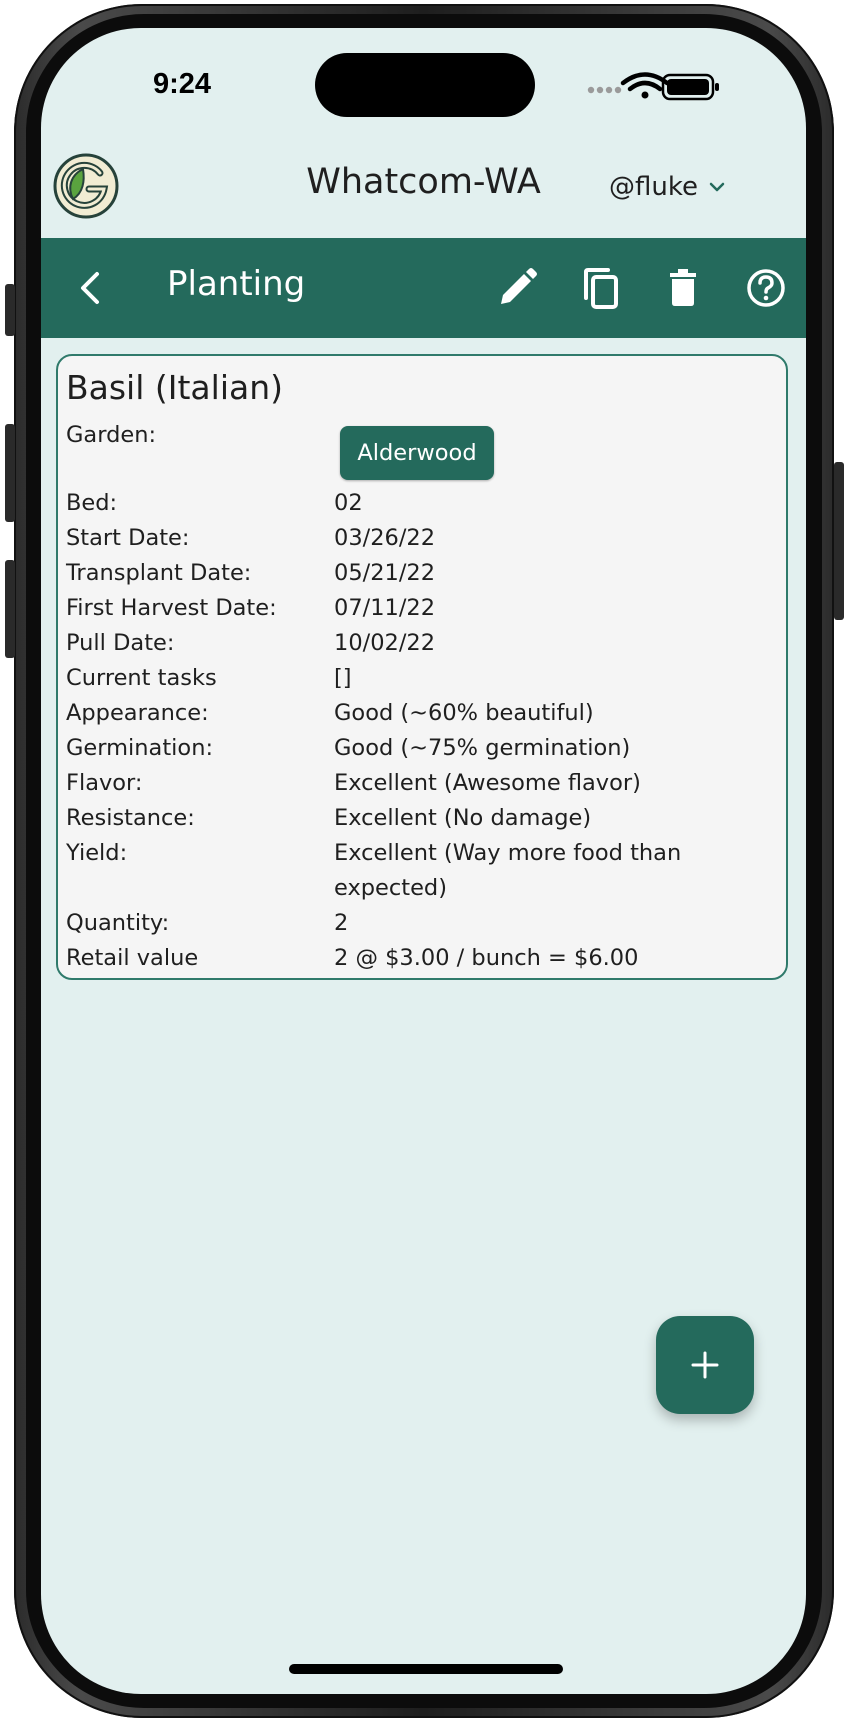 Image resolution: width=847 pixels, height=1722 pixels. Describe the element at coordinates (343, 678) in the screenshot. I see `current-tasks-value: []` at that location.